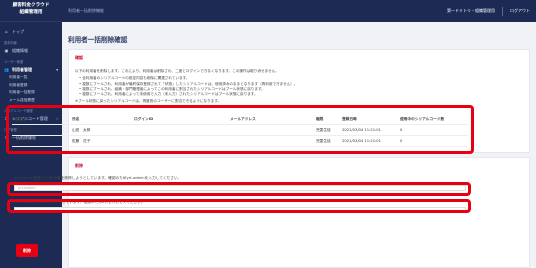  Describe the element at coordinates (57, 69) in the screenshot. I see `chevron-down-icon: ▾` at that location.